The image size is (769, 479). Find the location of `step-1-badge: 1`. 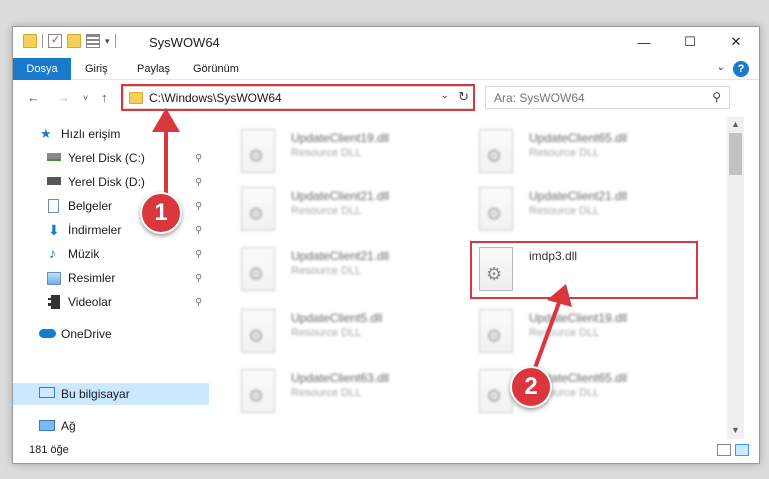

step-1-badge: 1 is located at coordinates (161, 213).